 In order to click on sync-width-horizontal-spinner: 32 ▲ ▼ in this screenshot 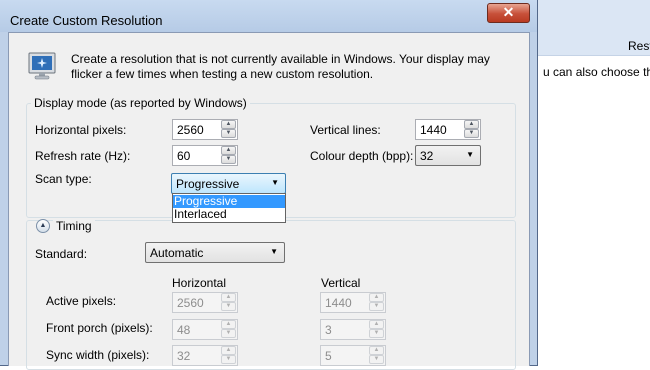, I will do `click(205, 355)`.